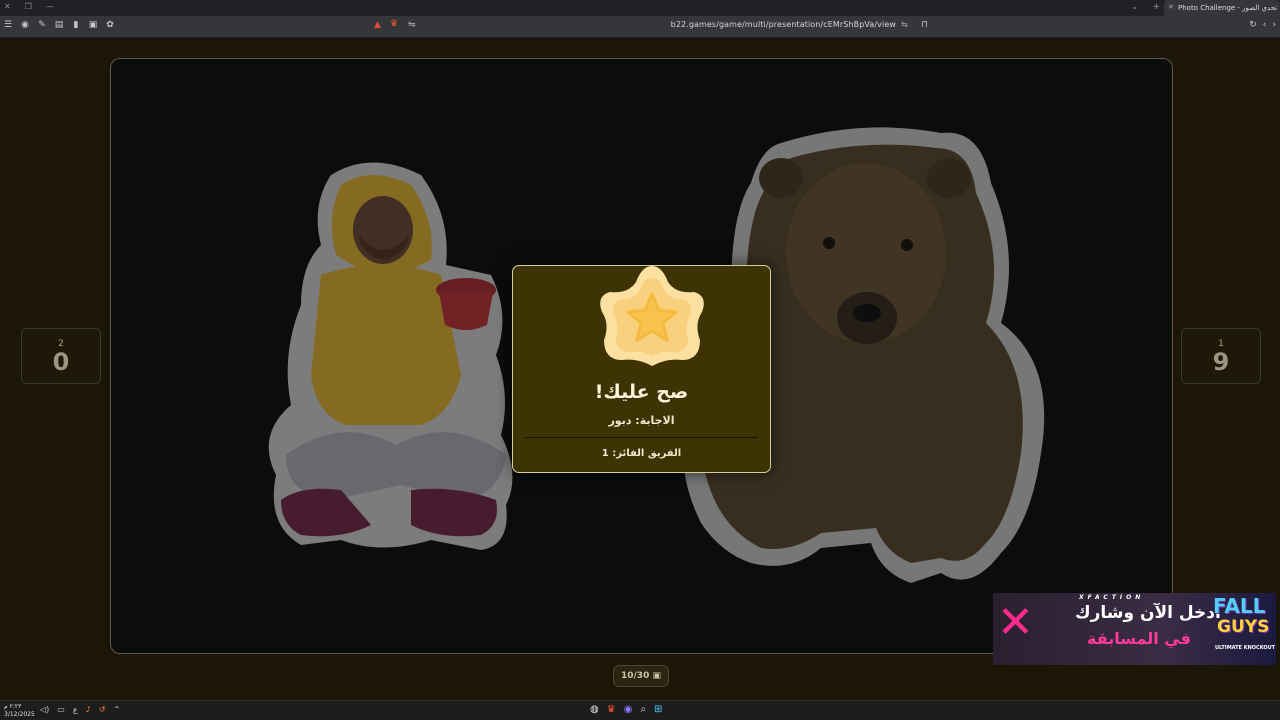  What do you see at coordinates (594, 709) in the screenshot?
I see `chrome-app-icon: ◍` at bounding box center [594, 709].